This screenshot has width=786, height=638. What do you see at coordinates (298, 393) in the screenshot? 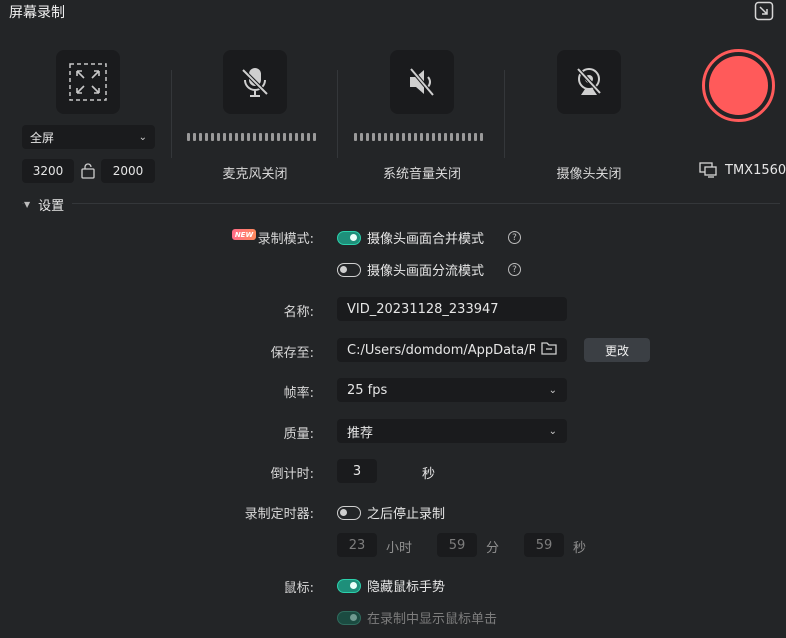
I see `fps-label: 帧率:` at bounding box center [298, 393].